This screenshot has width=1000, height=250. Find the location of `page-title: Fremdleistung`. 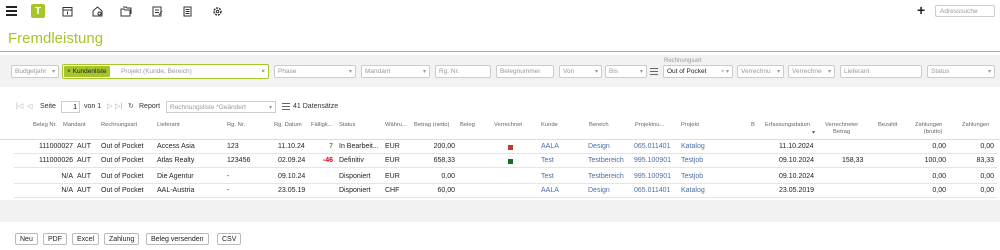

page-title: Fremdleistung is located at coordinates (56, 38).